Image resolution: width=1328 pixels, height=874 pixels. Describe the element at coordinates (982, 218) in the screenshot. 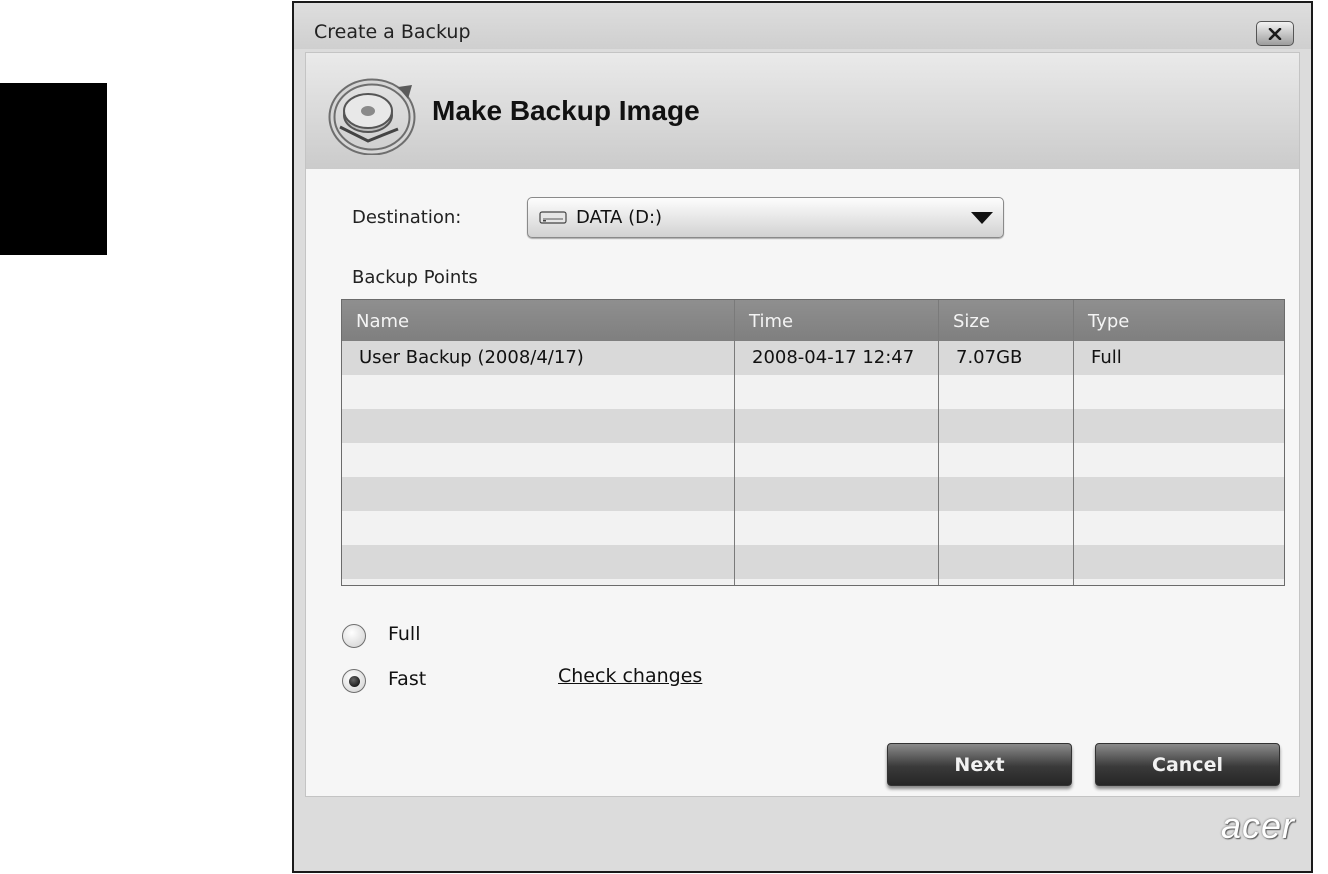

I see `chevron-down-icon` at that location.